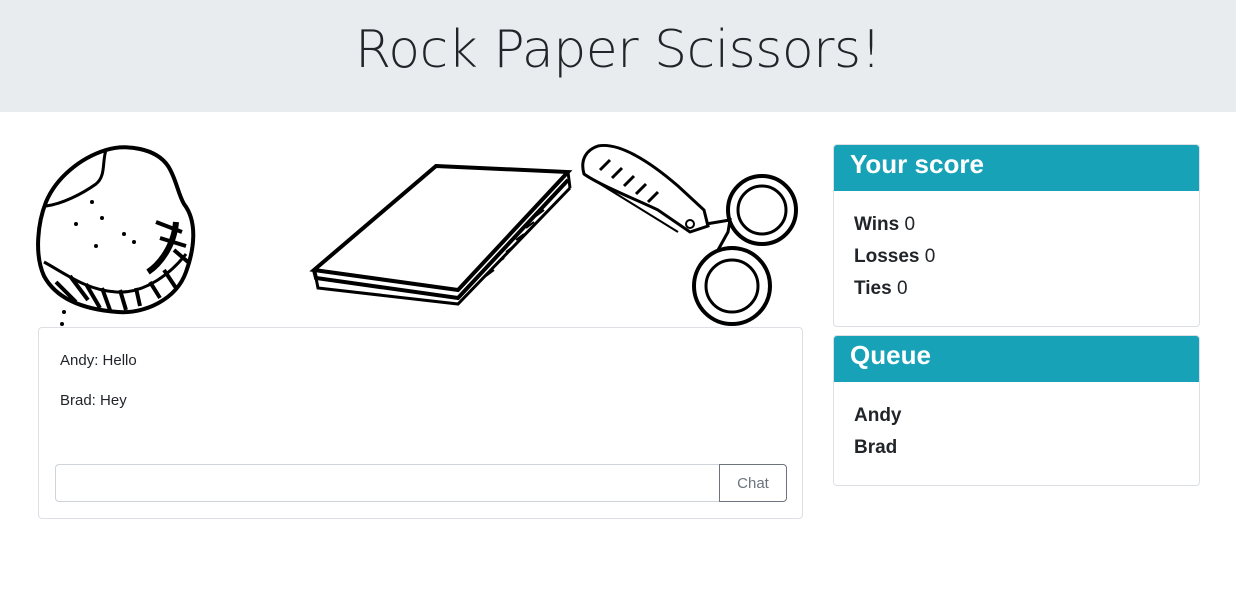 The image size is (1236, 594). What do you see at coordinates (1016, 423) in the screenshot?
I see `queue-list: Andy Brad` at bounding box center [1016, 423].